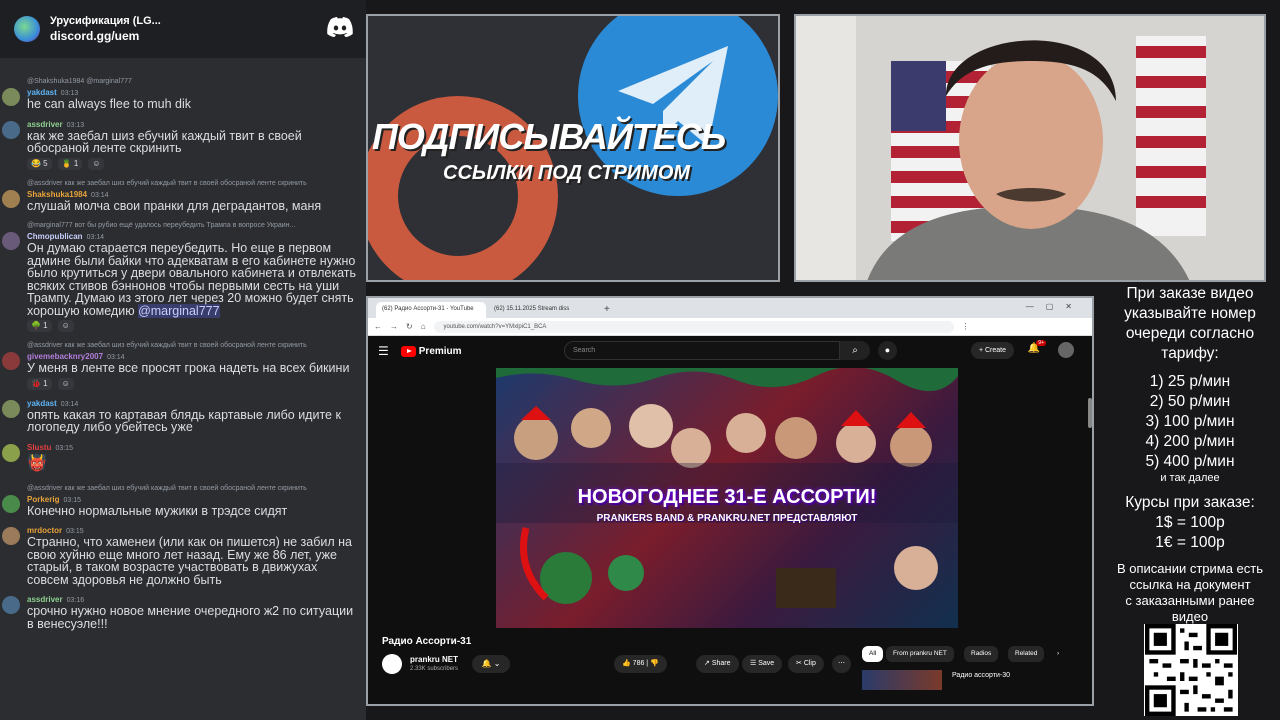 This screenshot has width=1280, height=720. I want to click on share-label: Share, so click(721, 663).